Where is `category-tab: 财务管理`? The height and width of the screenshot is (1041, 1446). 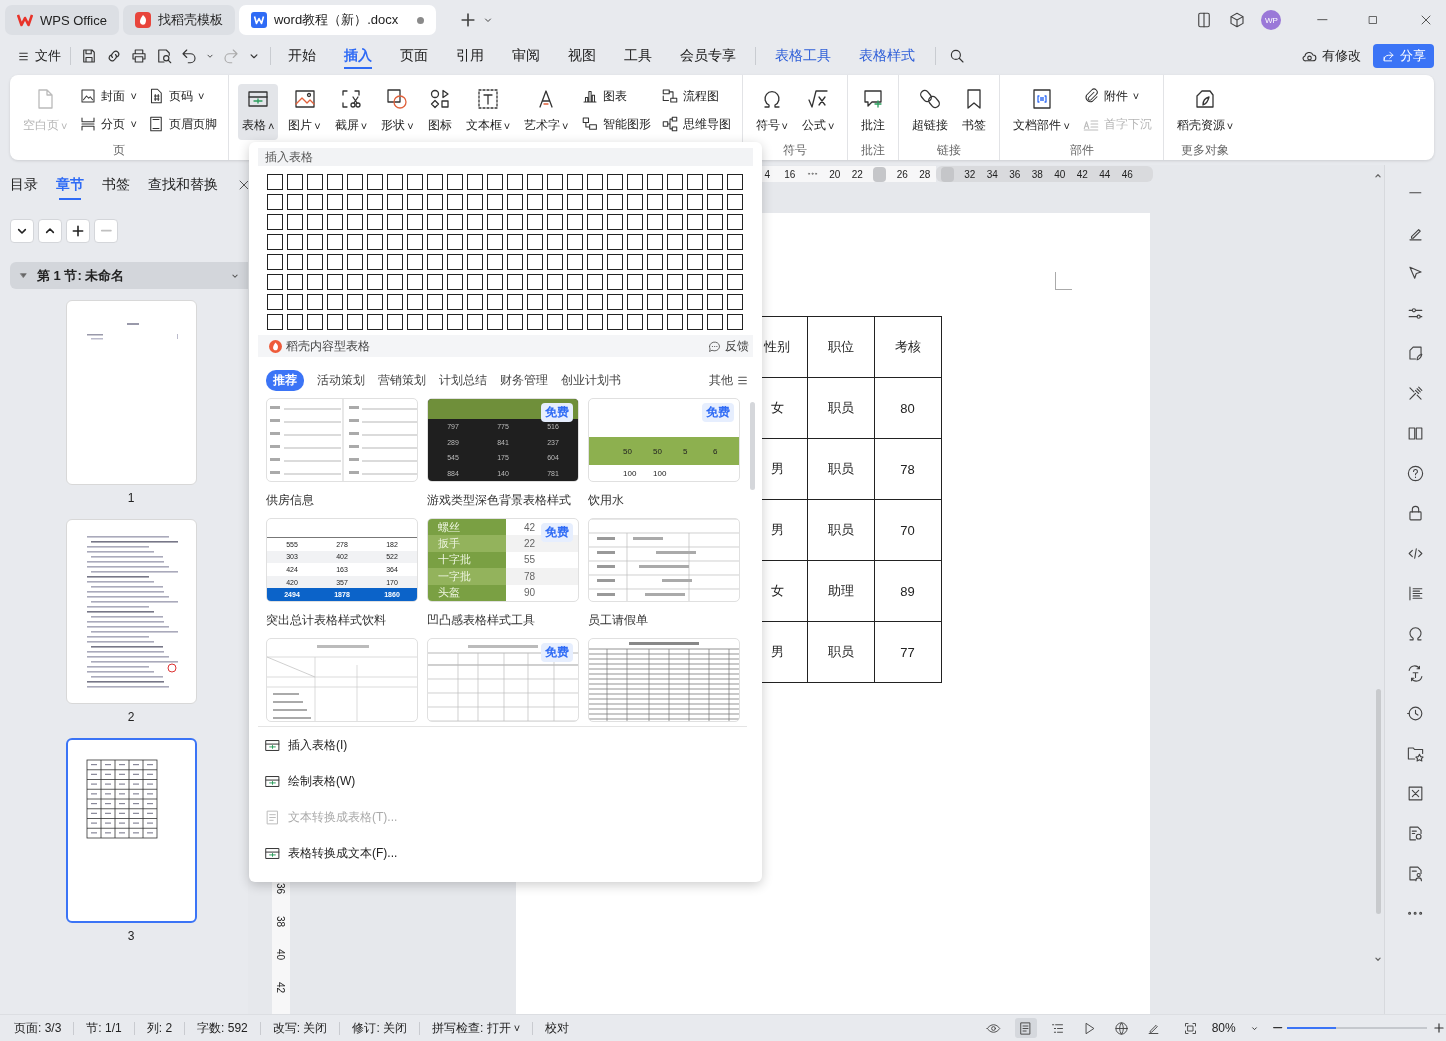
category-tab: 财务管理 is located at coordinates (524, 380).